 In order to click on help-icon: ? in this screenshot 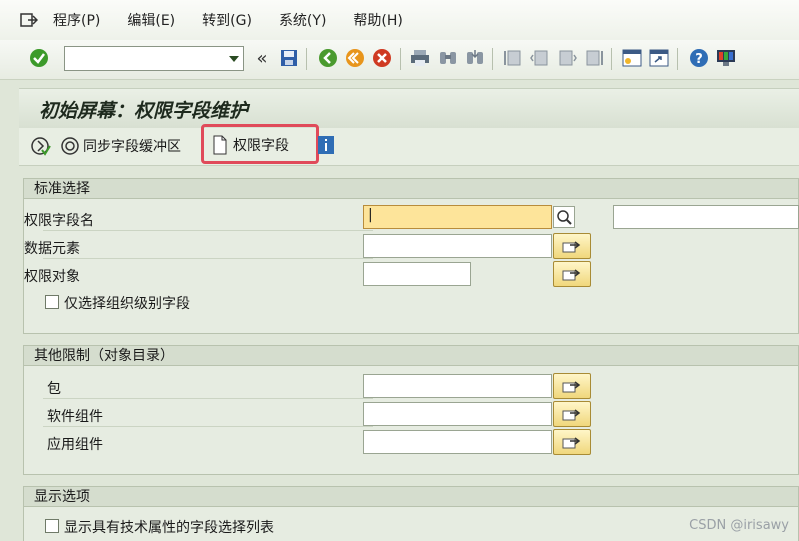, I will do `click(699, 58)`.